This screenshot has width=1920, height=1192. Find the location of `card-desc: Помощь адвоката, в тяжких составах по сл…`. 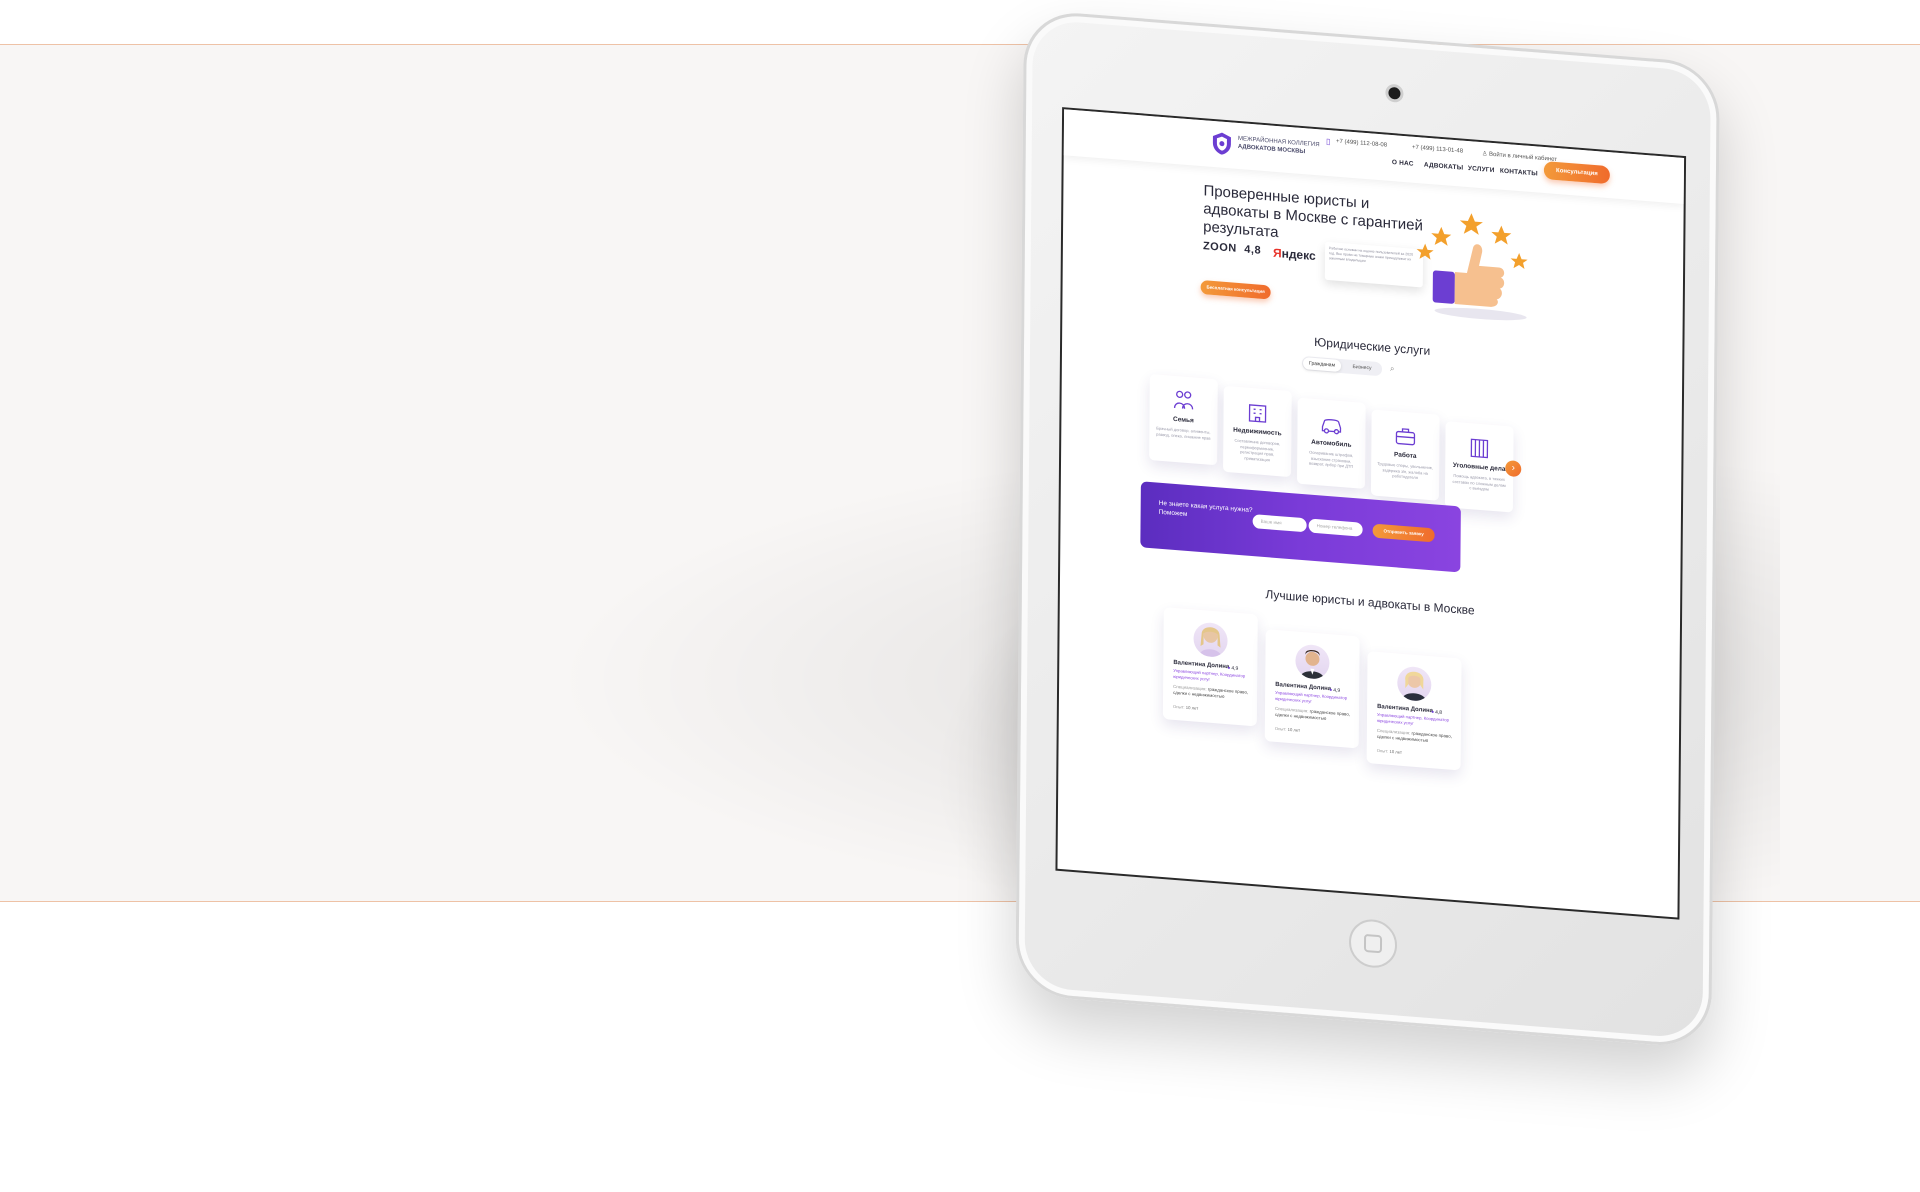

card-desc: Помощь адвоката, в тяжких составах по сл… is located at coordinates (1479, 482).